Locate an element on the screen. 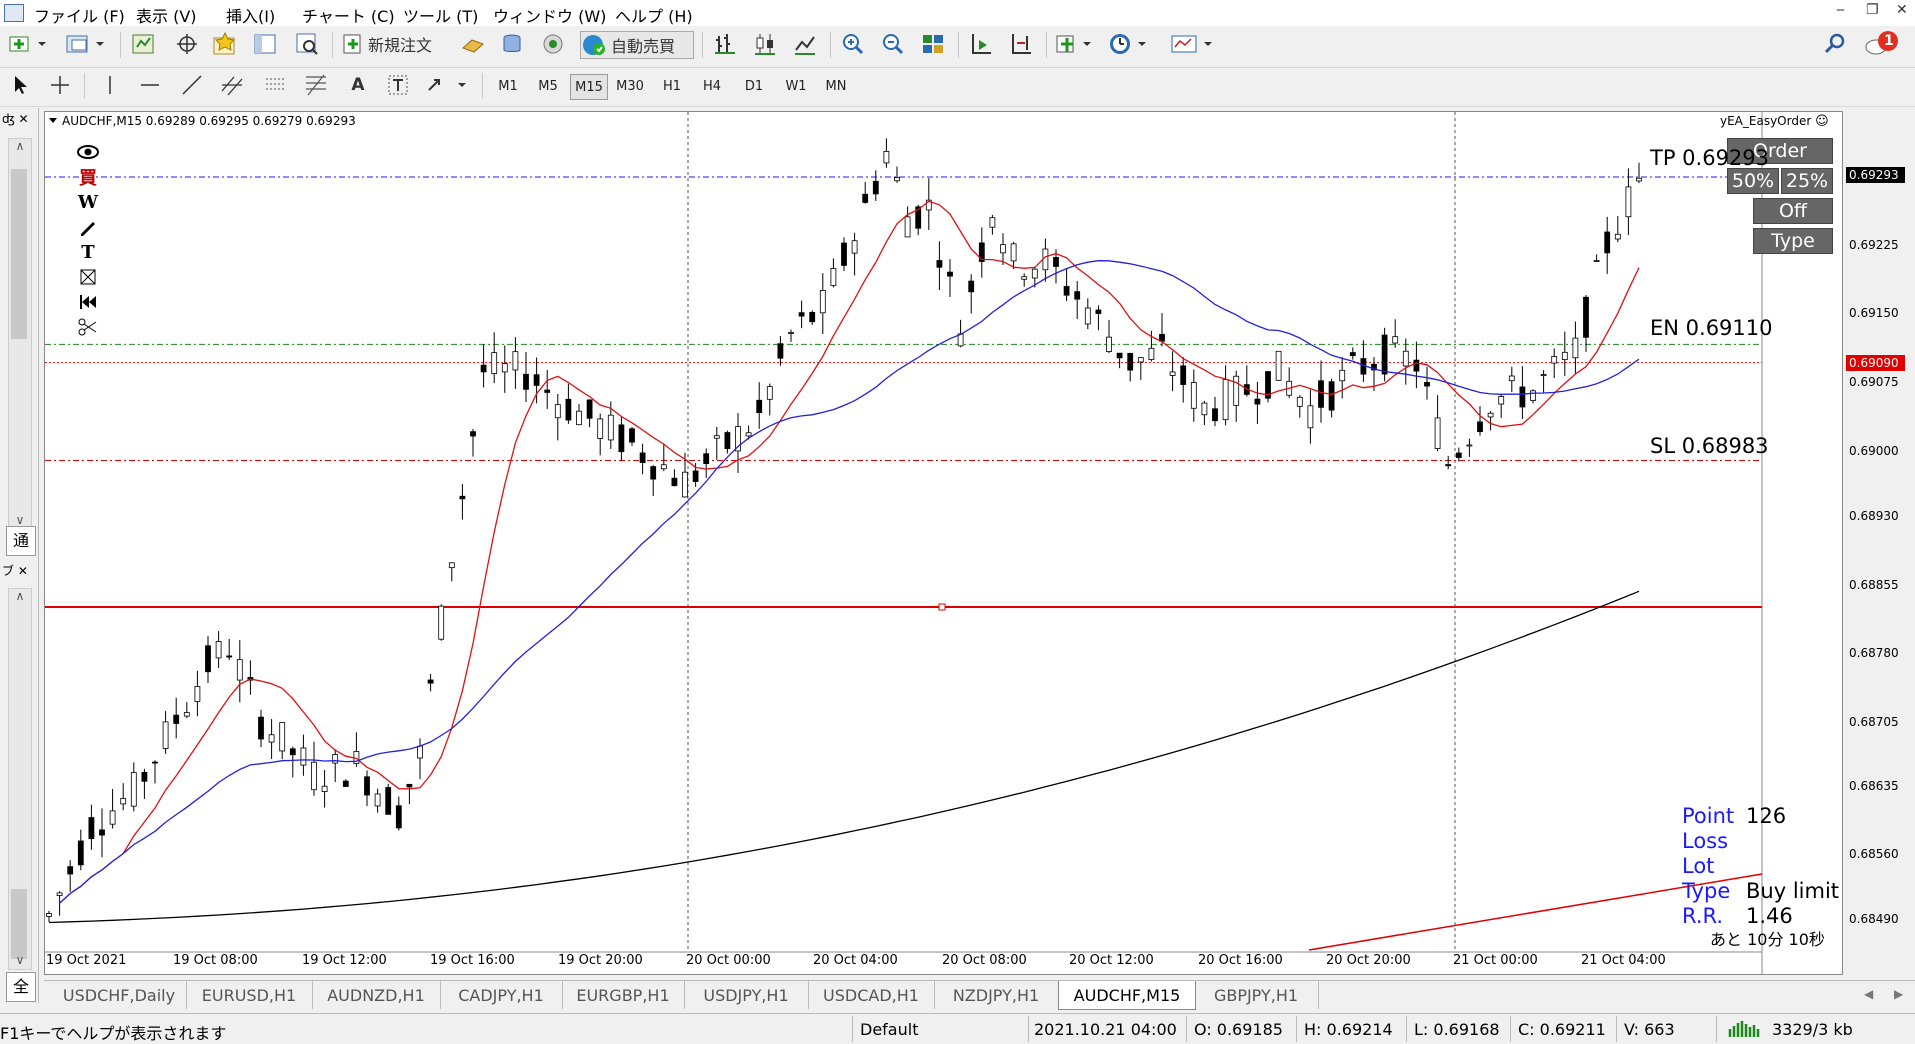  menu-tools: ツール (T) is located at coordinates (440, 15).